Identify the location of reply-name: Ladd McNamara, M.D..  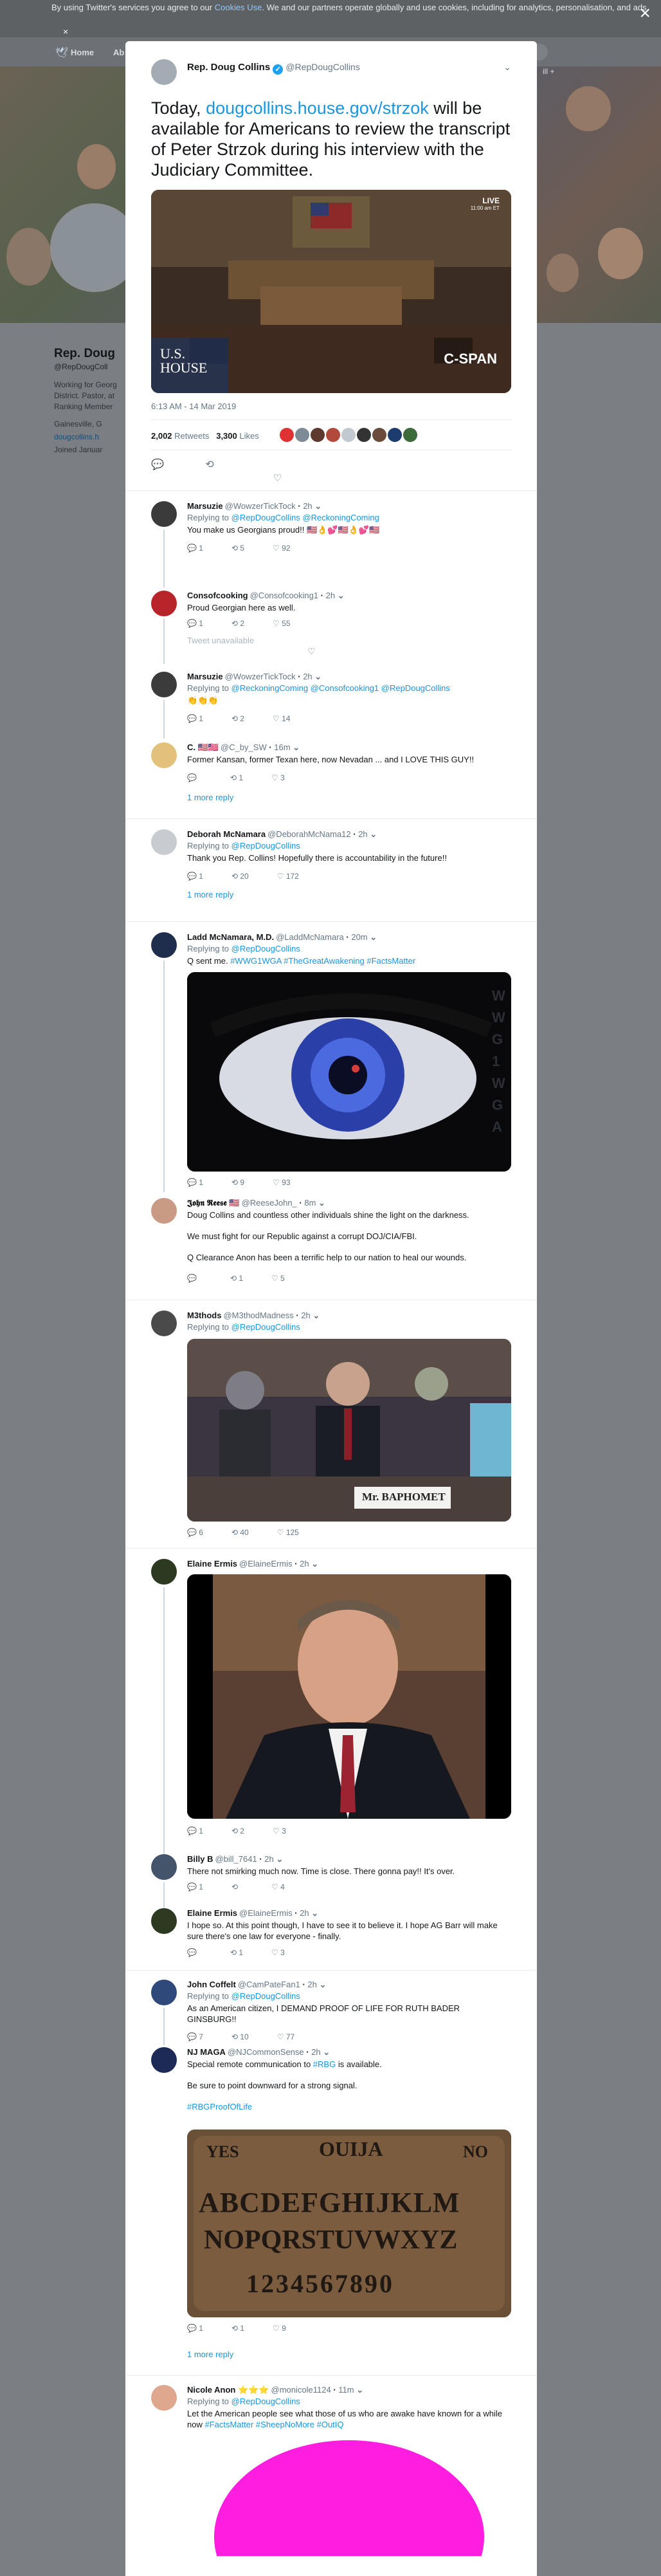
(231, 937).